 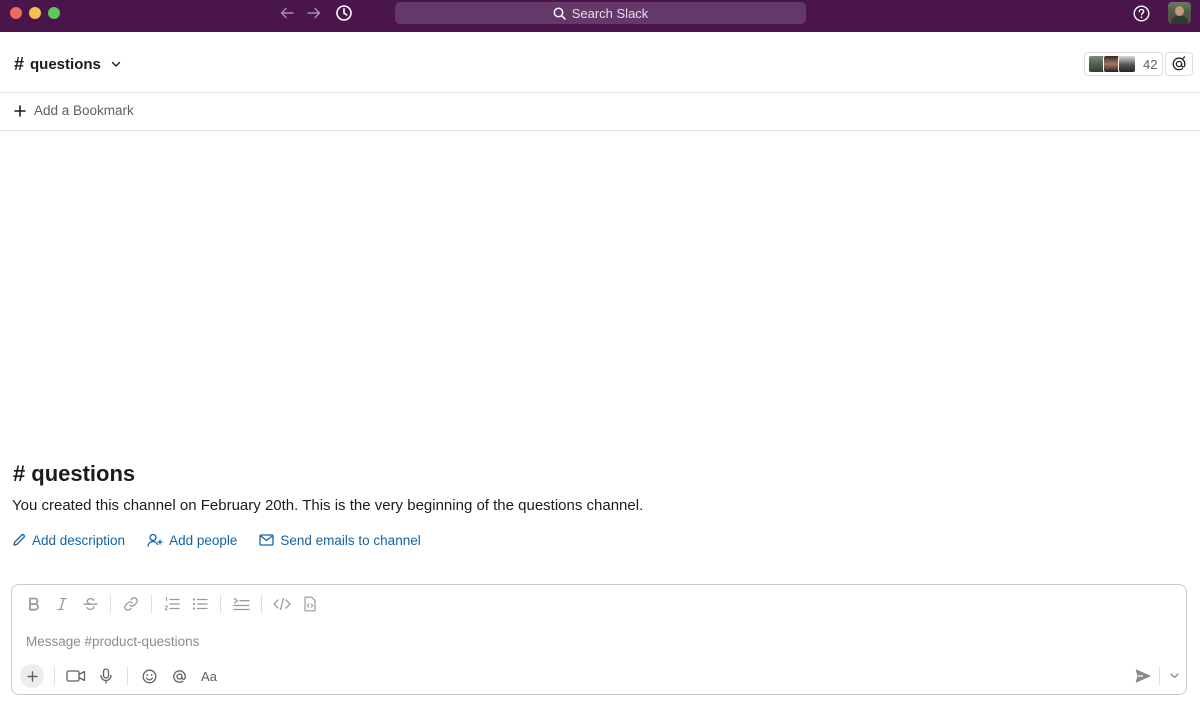 What do you see at coordinates (19, 539) in the screenshot?
I see `pencil-icon` at bounding box center [19, 539].